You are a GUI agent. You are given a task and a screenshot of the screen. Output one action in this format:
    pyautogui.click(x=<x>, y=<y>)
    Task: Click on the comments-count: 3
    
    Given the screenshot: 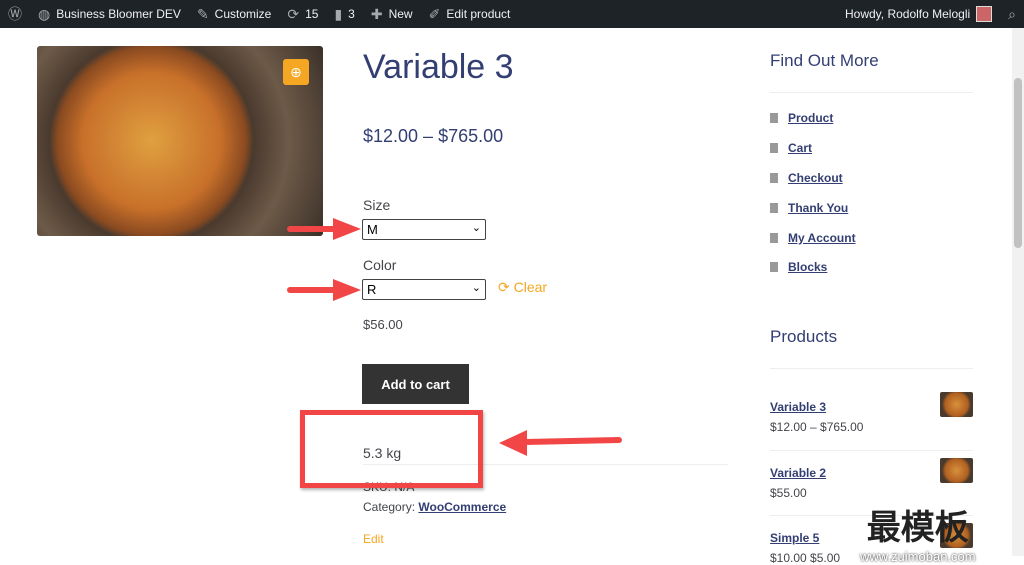 What is the action you would take?
    pyautogui.click(x=351, y=14)
    